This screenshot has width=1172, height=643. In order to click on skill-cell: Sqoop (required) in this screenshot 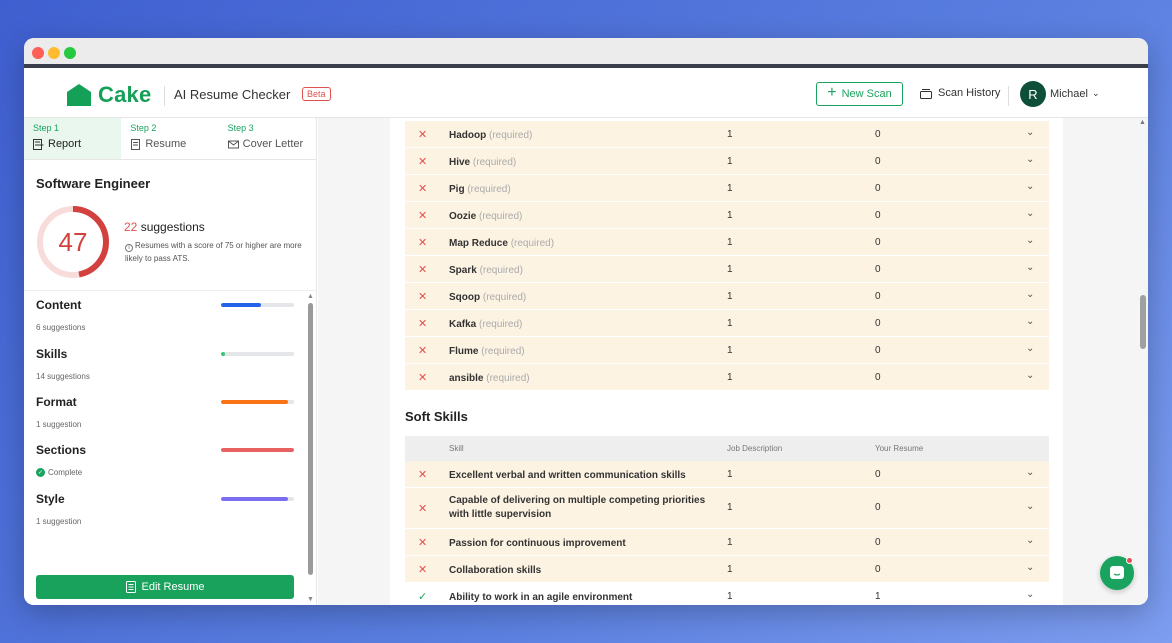, I will do `click(579, 298)`.